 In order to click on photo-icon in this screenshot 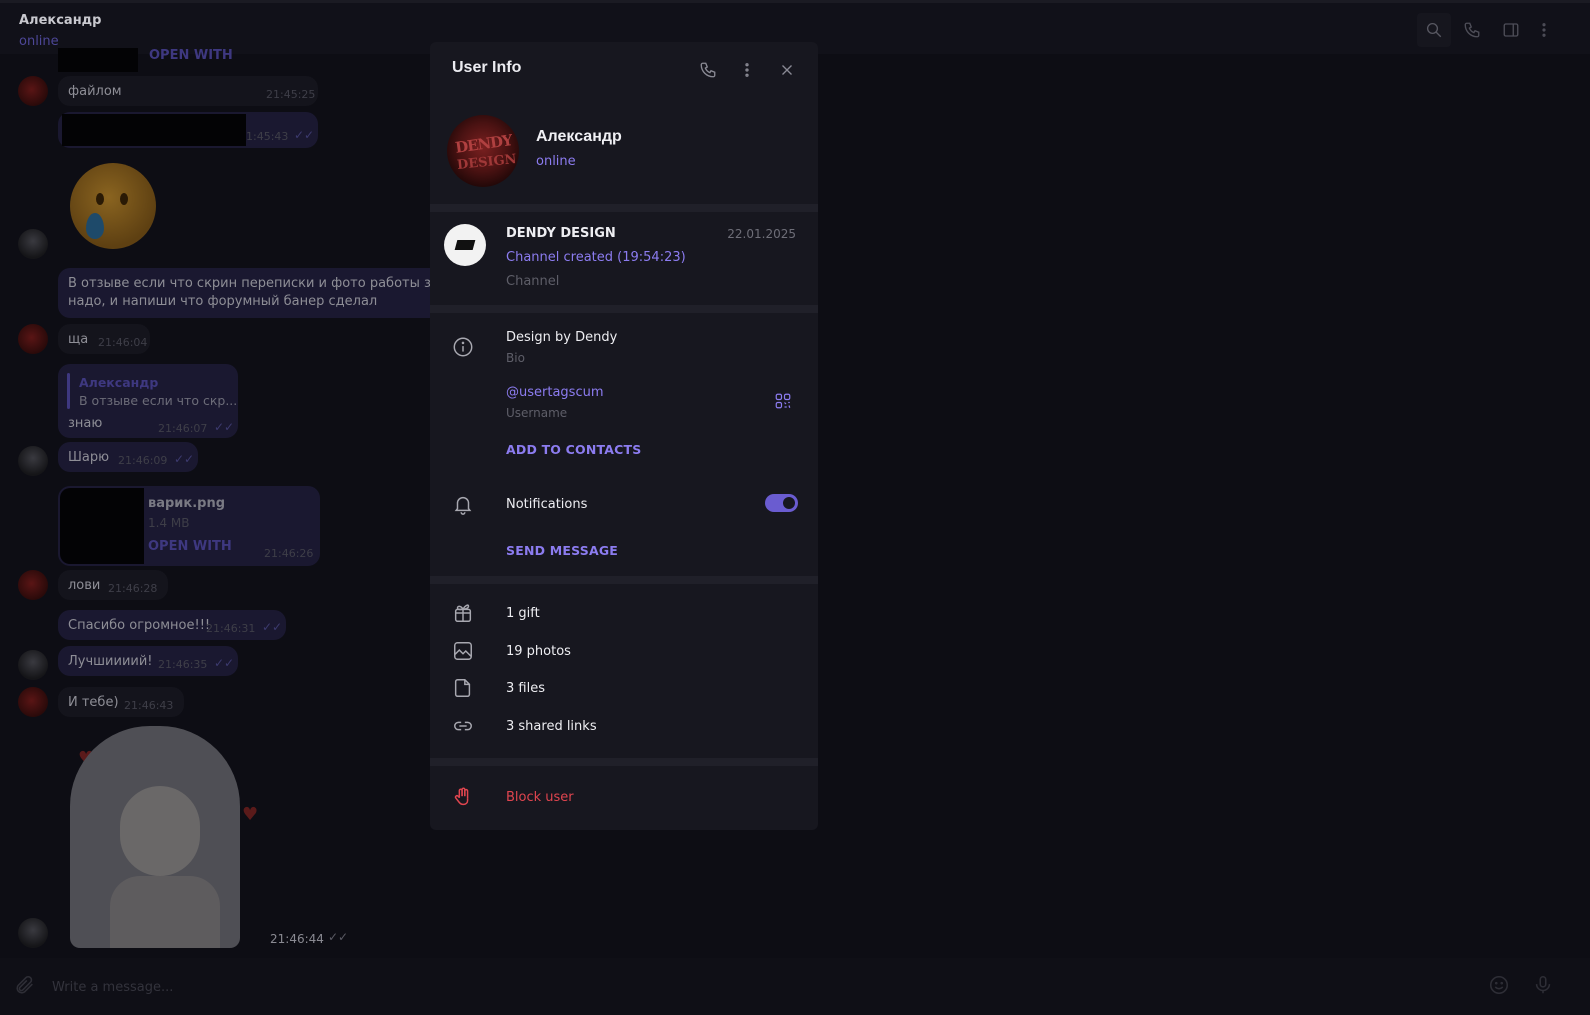, I will do `click(464, 652)`.